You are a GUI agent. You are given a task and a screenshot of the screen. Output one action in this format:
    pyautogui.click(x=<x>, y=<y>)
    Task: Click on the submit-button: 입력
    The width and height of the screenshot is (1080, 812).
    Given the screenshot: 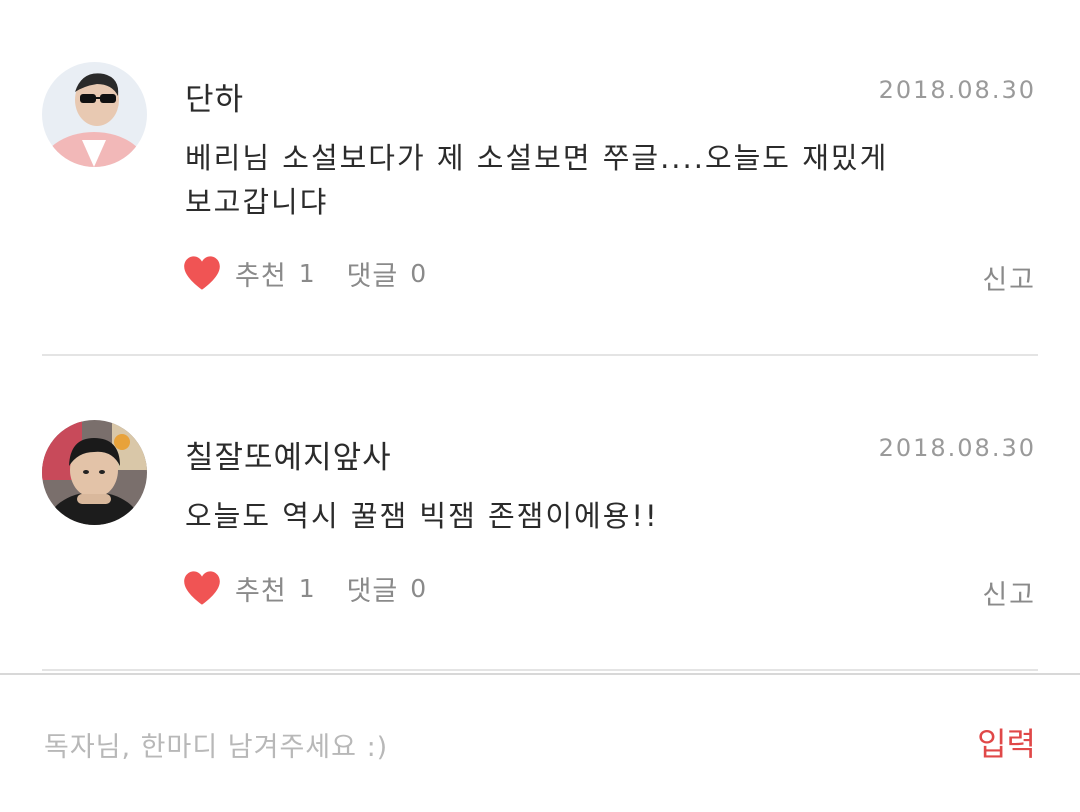 What is the action you would take?
    pyautogui.click(x=1006, y=742)
    